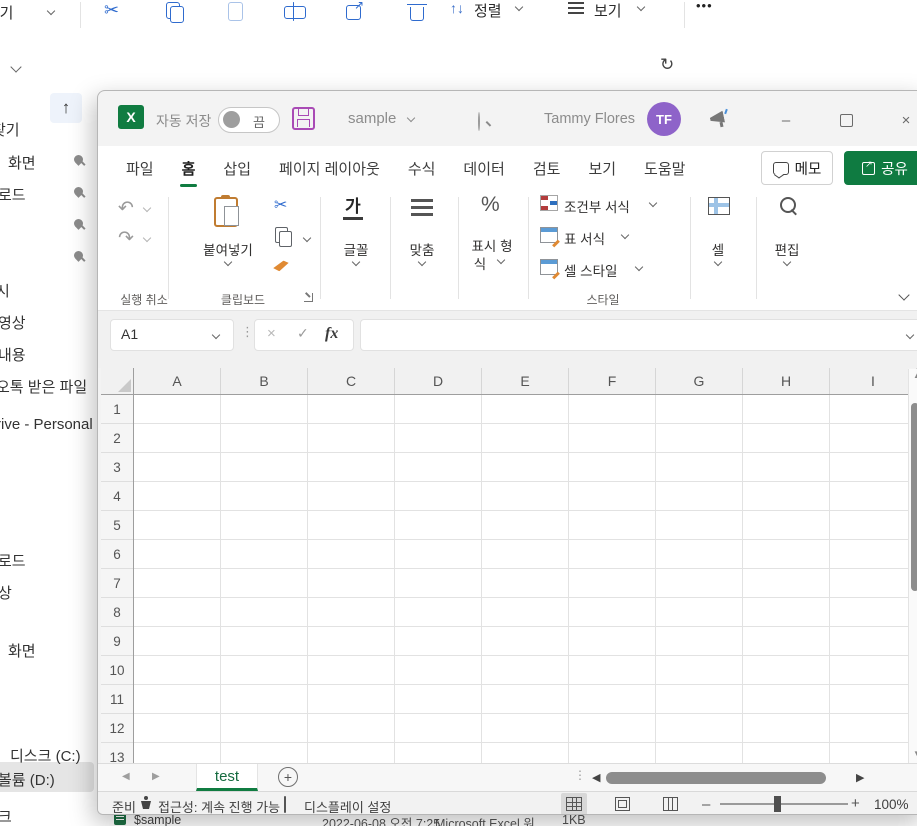 Image resolution: width=917 pixels, height=826 pixels. I want to click on share-icon: ↗, so click(356, 12).